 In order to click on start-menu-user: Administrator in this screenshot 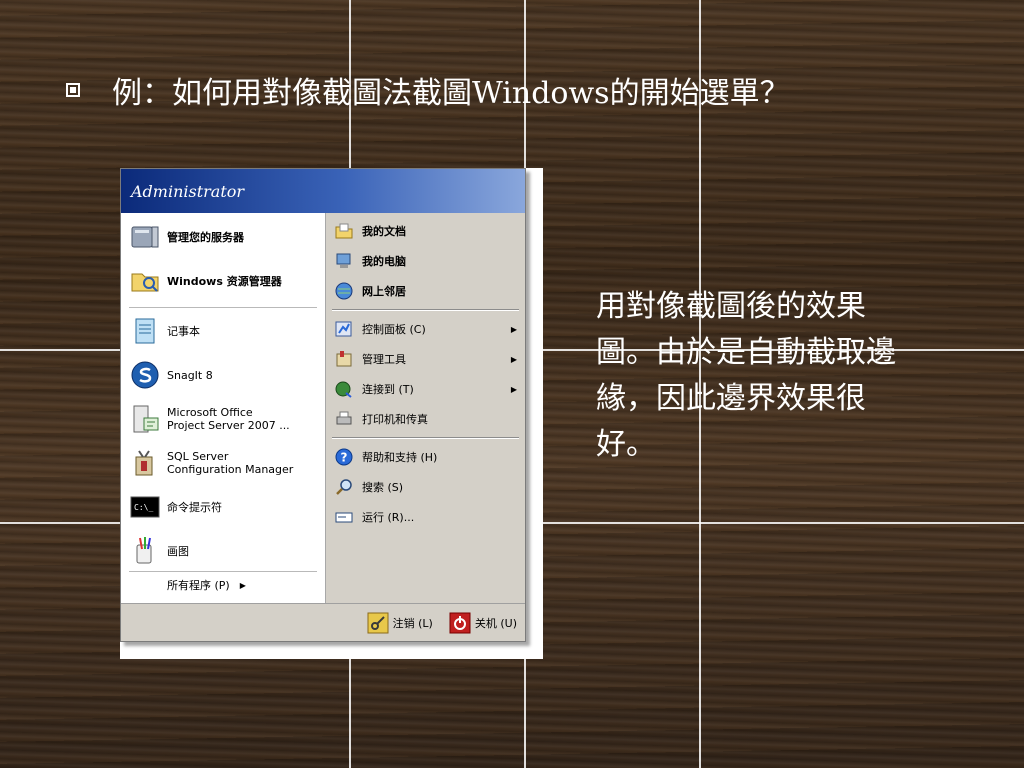, I will do `click(323, 191)`.